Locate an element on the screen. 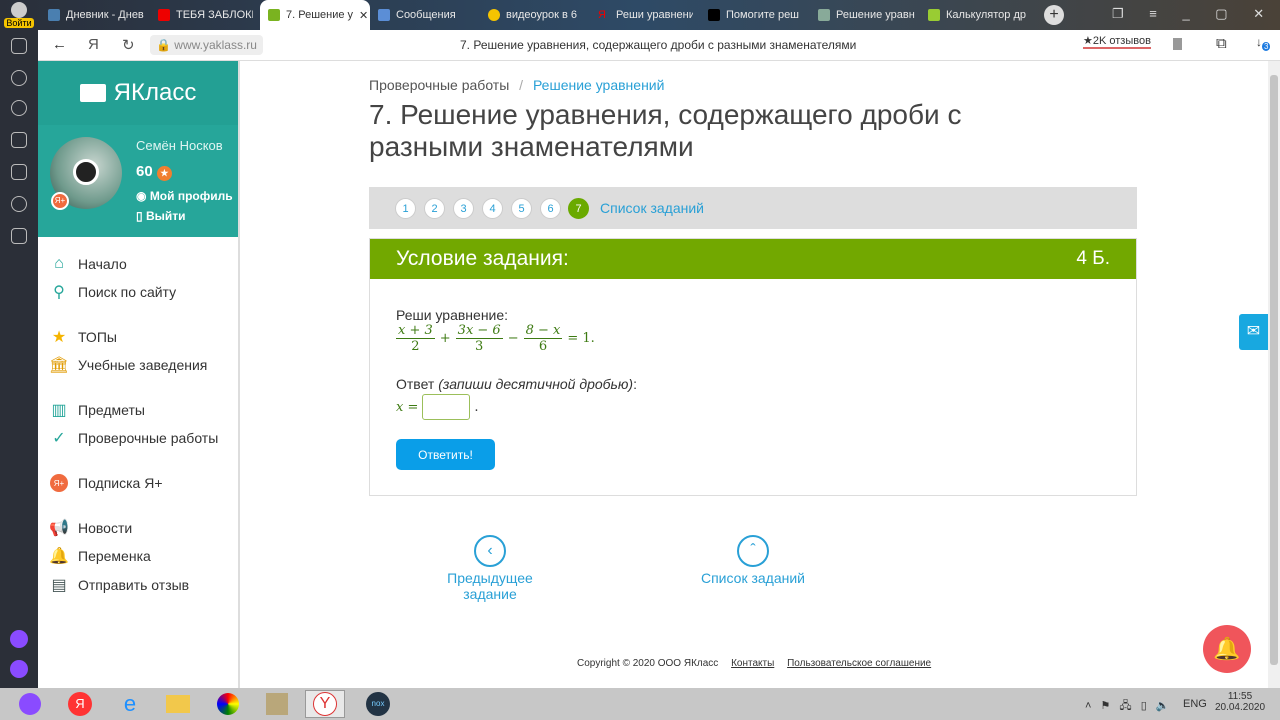 Image resolution: width=1280 pixels, height=720 pixels. downloads-badge: 3 is located at coordinates (1266, 47).